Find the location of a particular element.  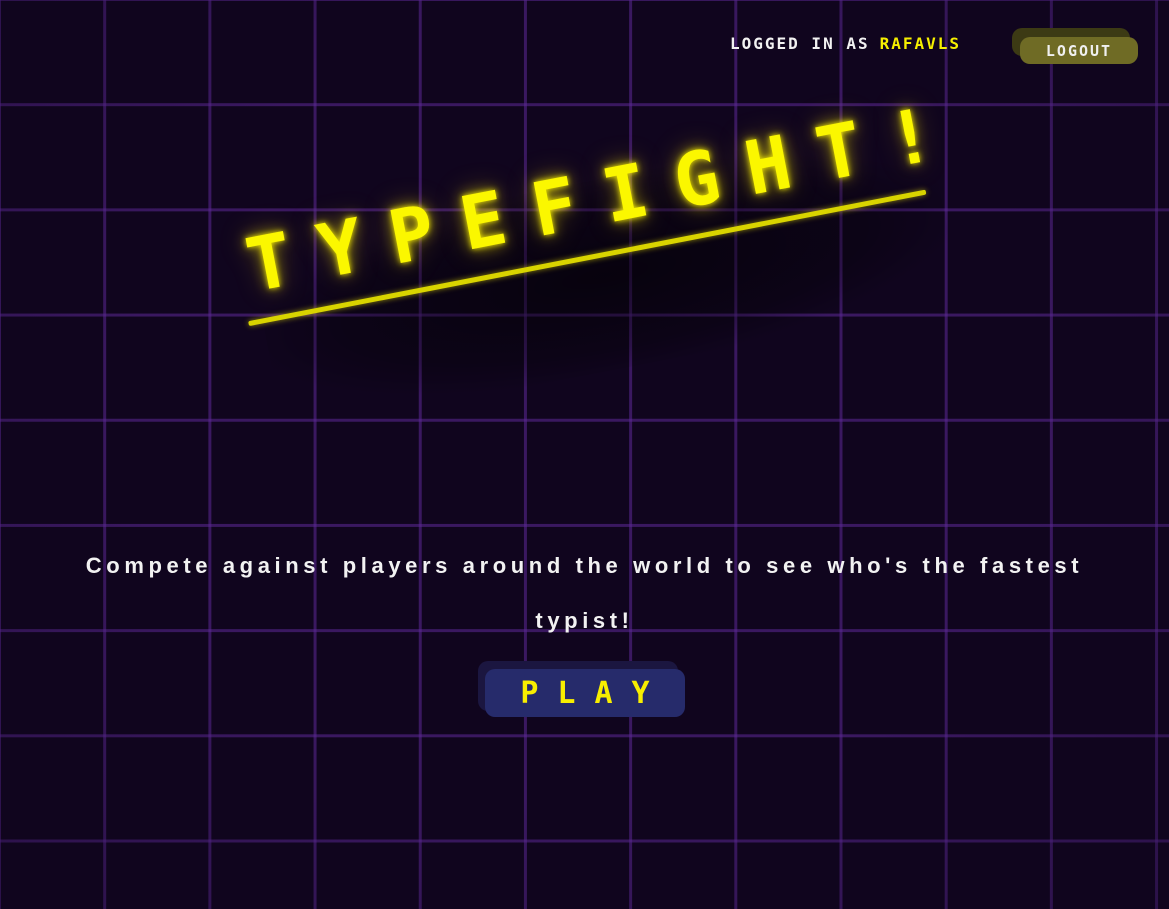

username: RAFAVLS is located at coordinates (920, 43).